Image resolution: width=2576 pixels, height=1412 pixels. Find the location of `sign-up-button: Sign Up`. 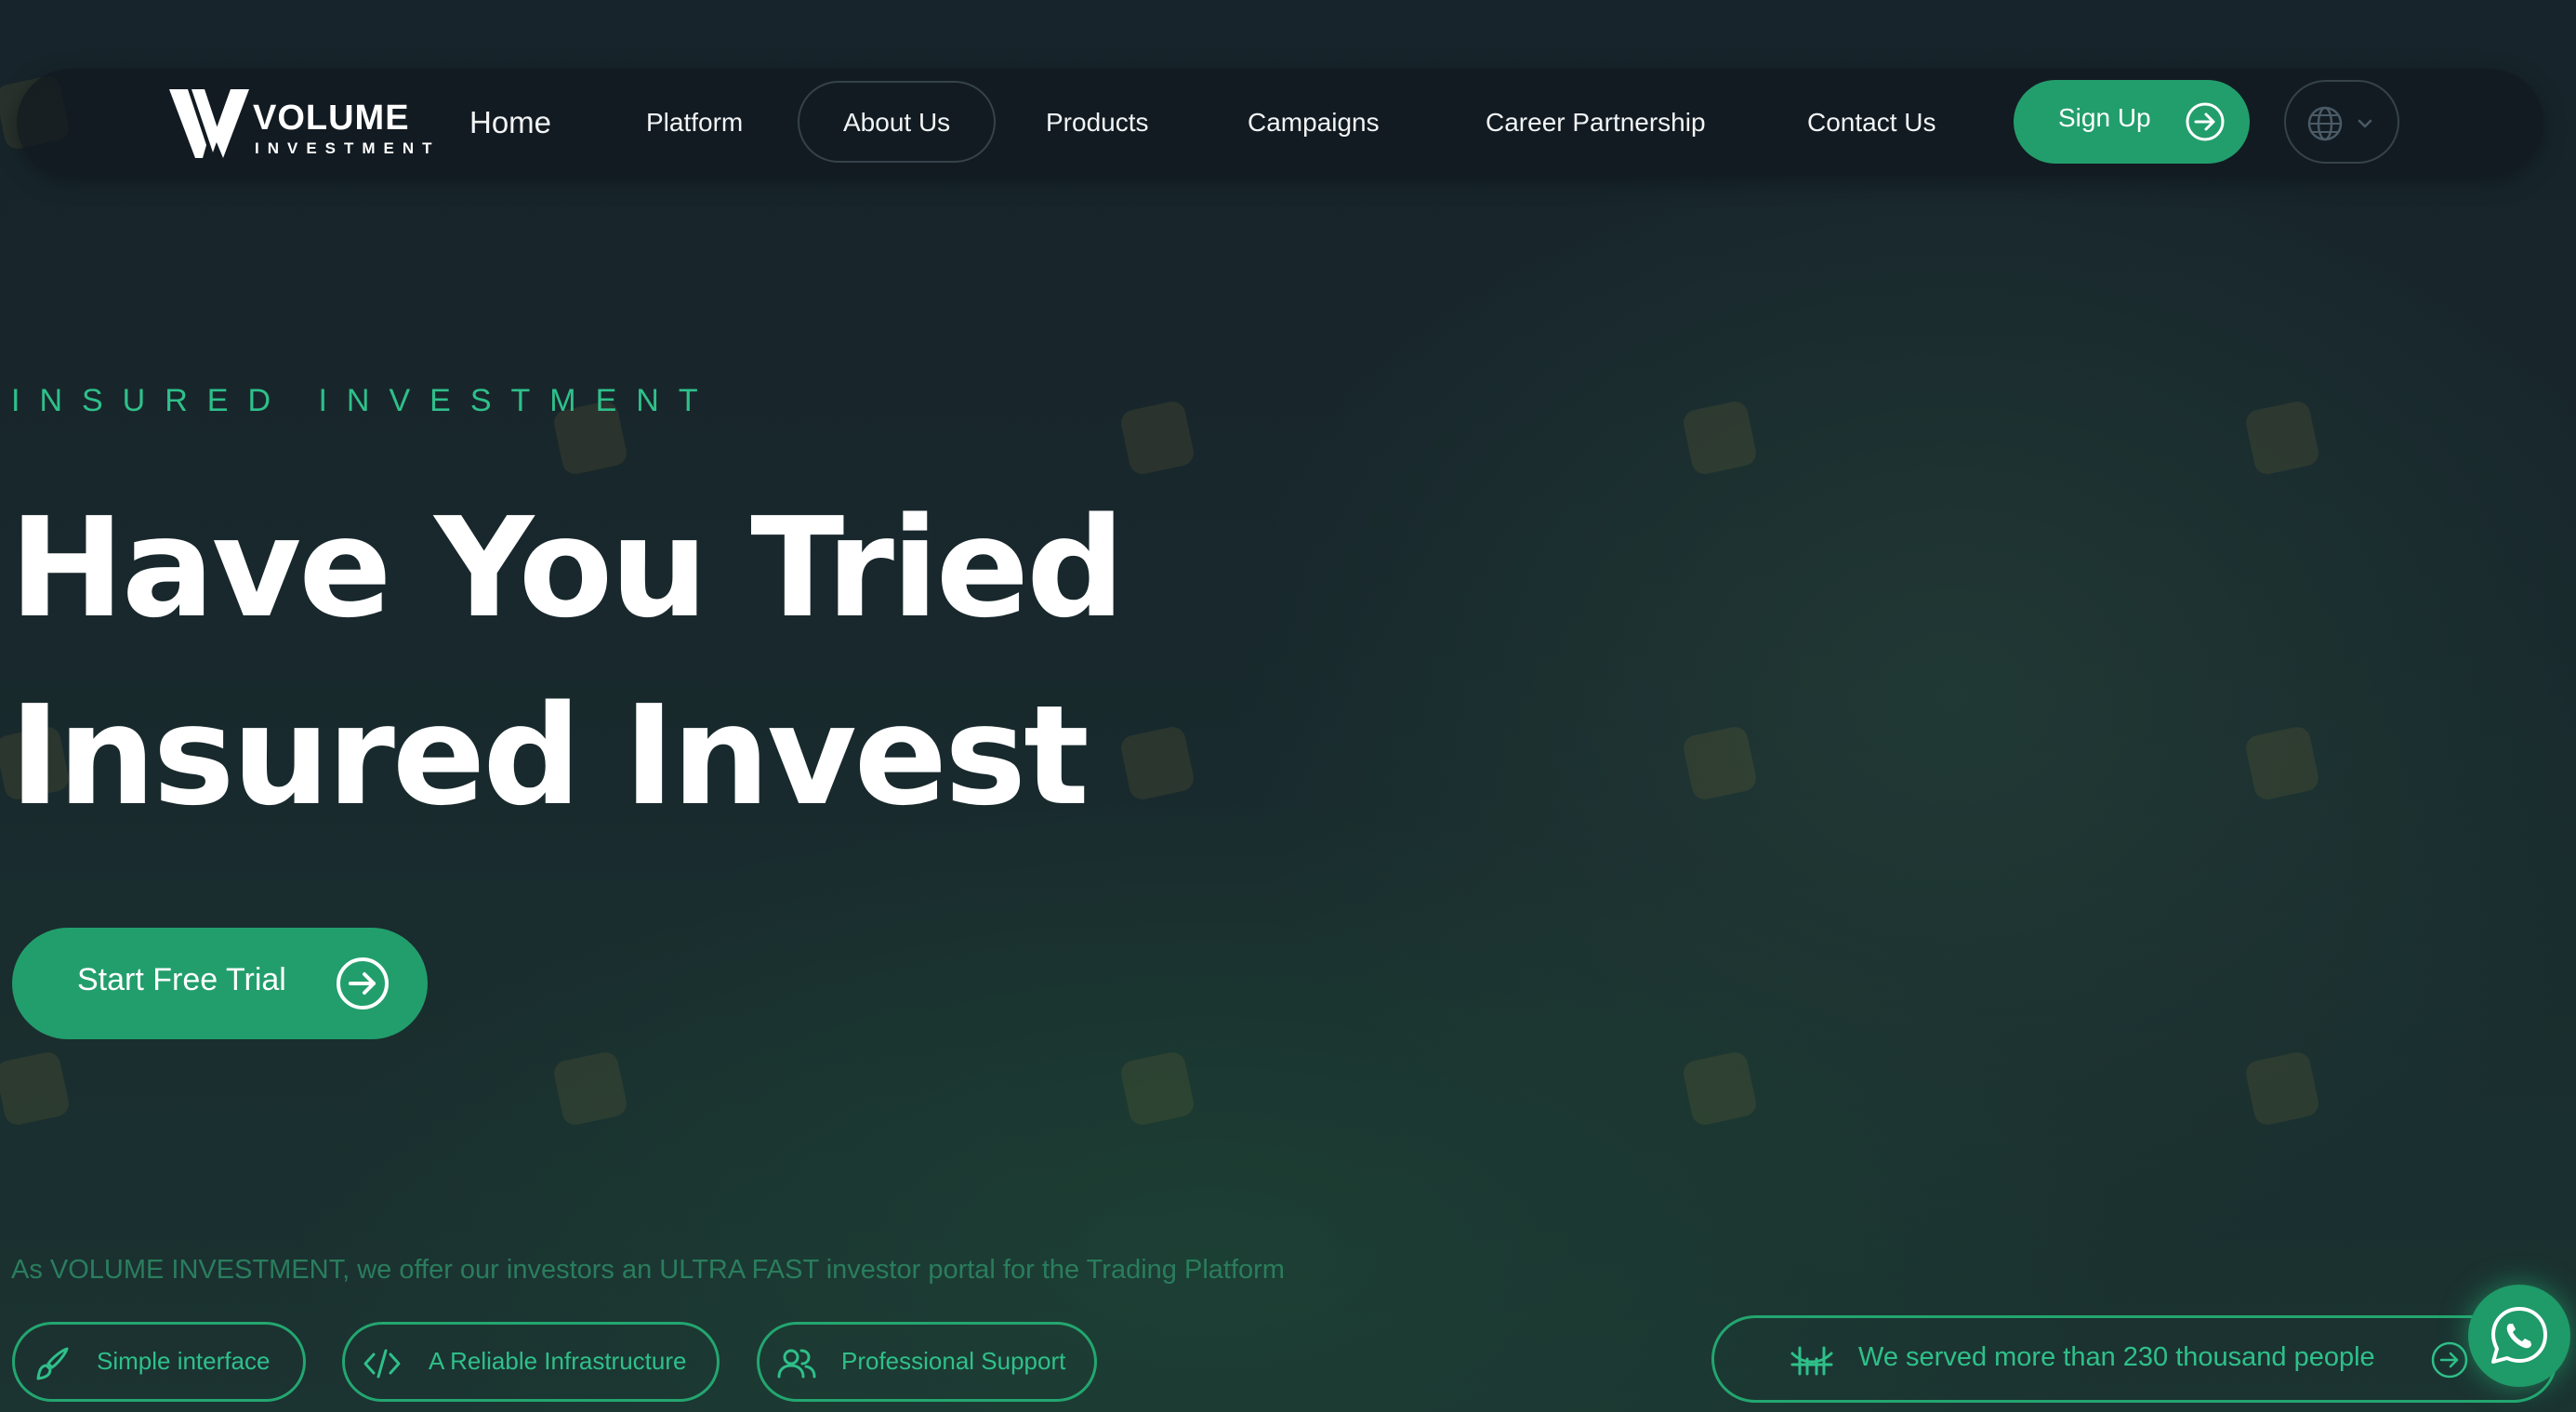

sign-up-button: Sign Up is located at coordinates (2132, 122).